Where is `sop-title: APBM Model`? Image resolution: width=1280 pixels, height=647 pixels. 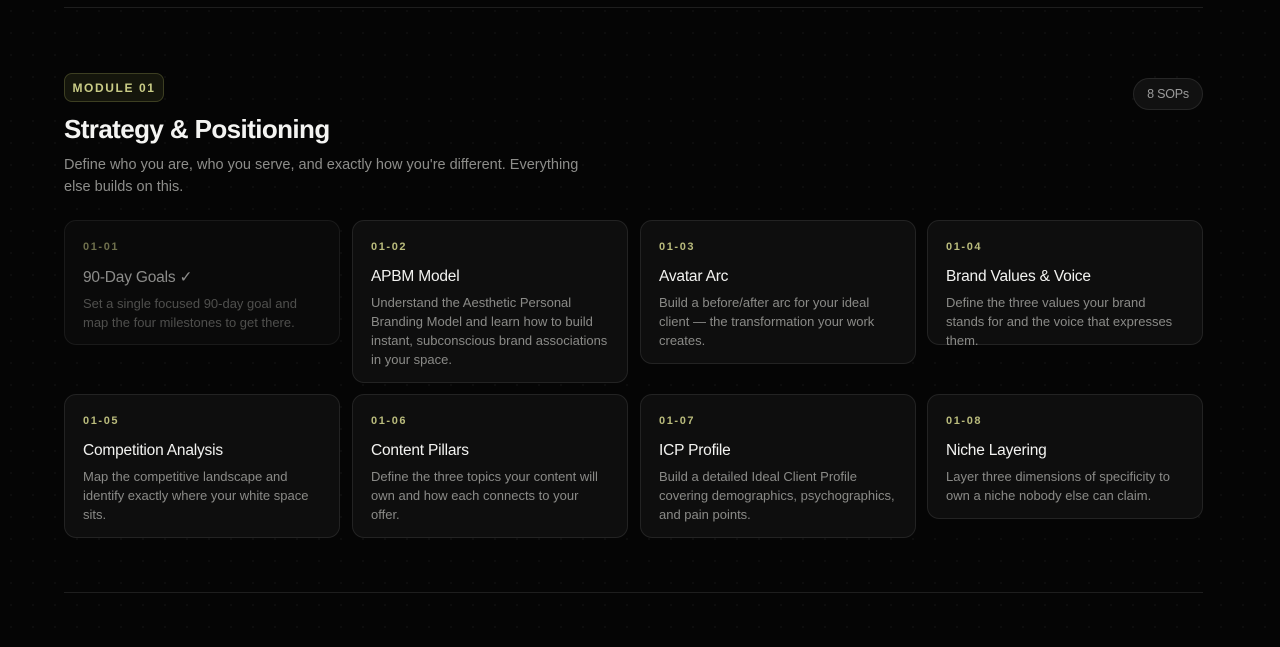 sop-title: APBM Model is located at coordinates (415, 276).